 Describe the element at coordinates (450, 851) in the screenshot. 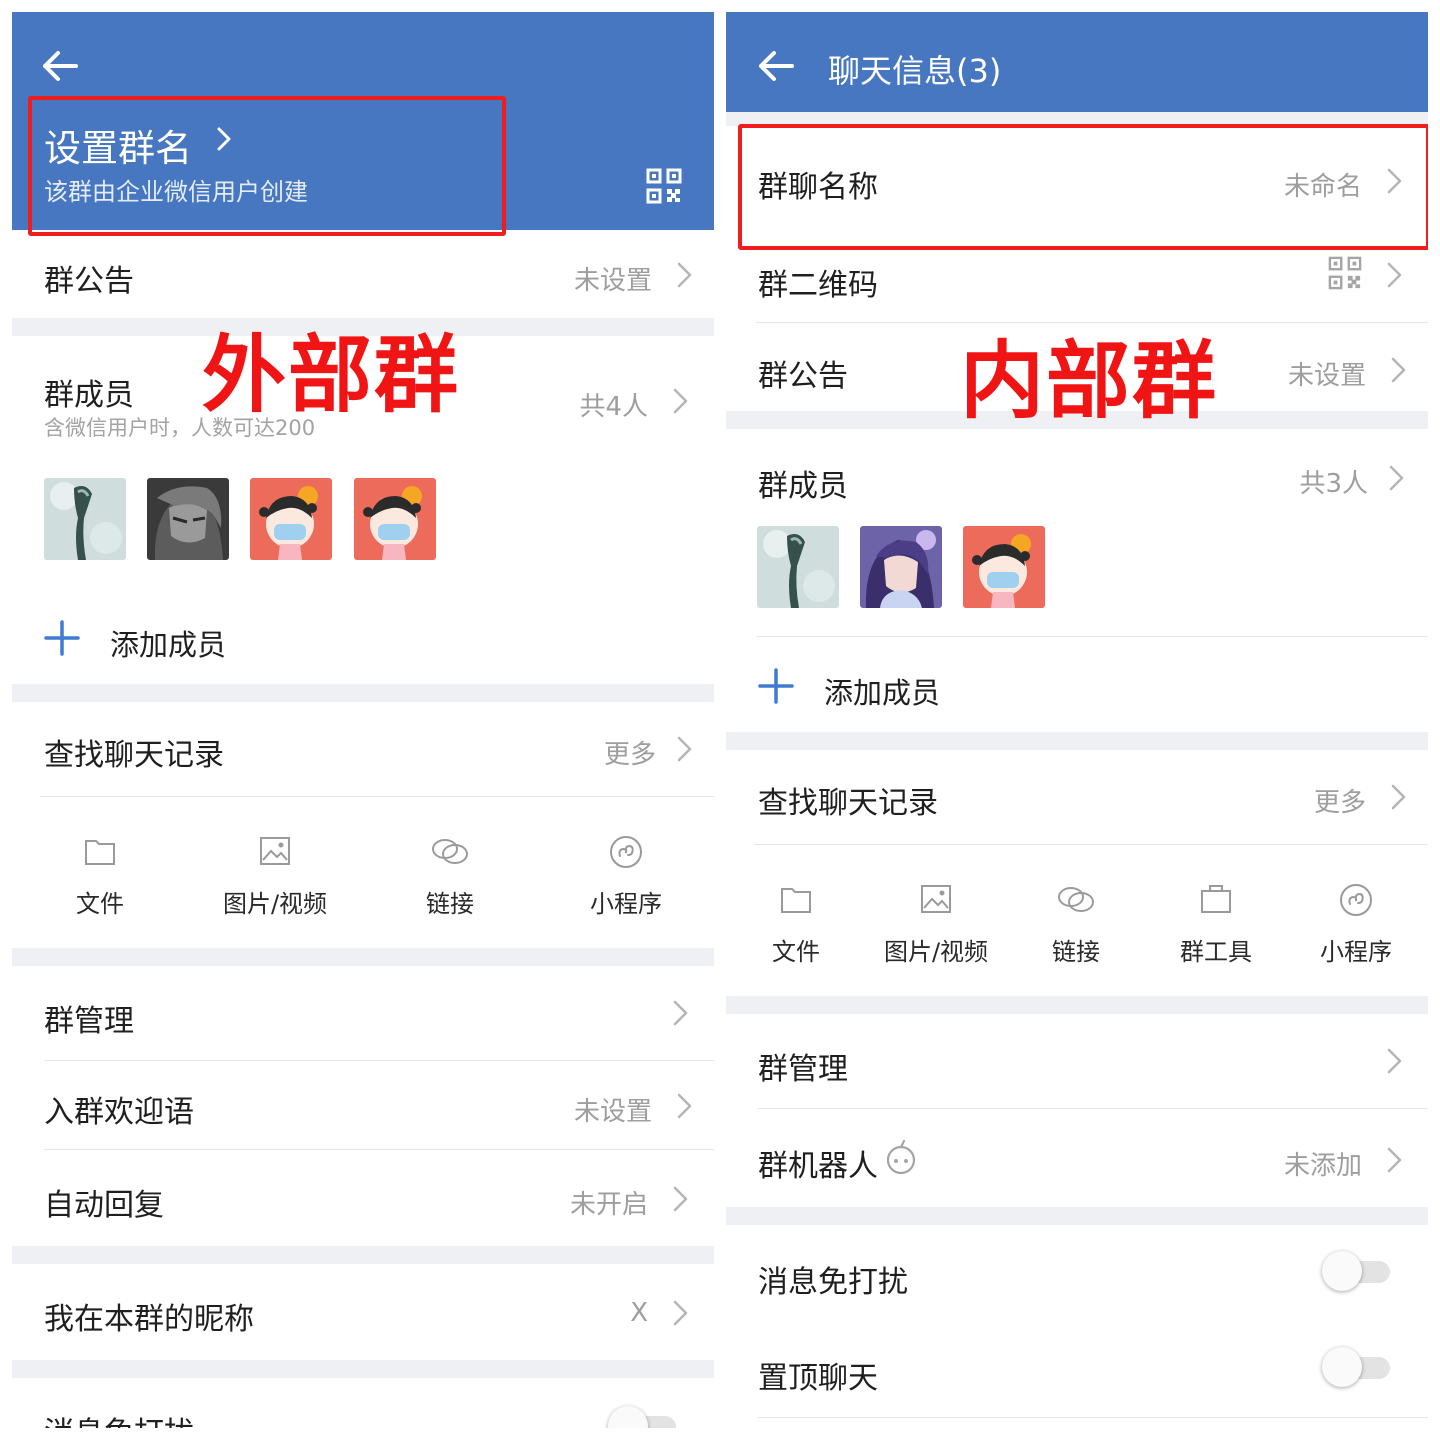

I see `link-icon` at that location.